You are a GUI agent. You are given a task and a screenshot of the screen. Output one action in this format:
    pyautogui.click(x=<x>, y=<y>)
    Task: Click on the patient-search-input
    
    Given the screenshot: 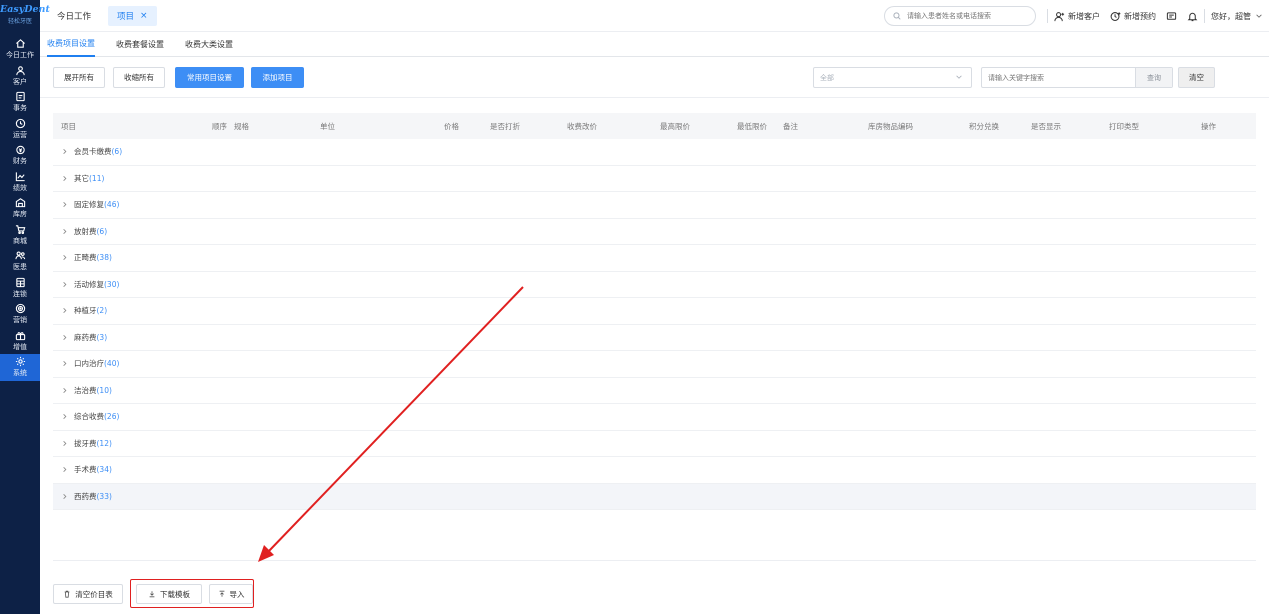 What is the action you would take?
    pyautogui.click(x=967, y=16)
    